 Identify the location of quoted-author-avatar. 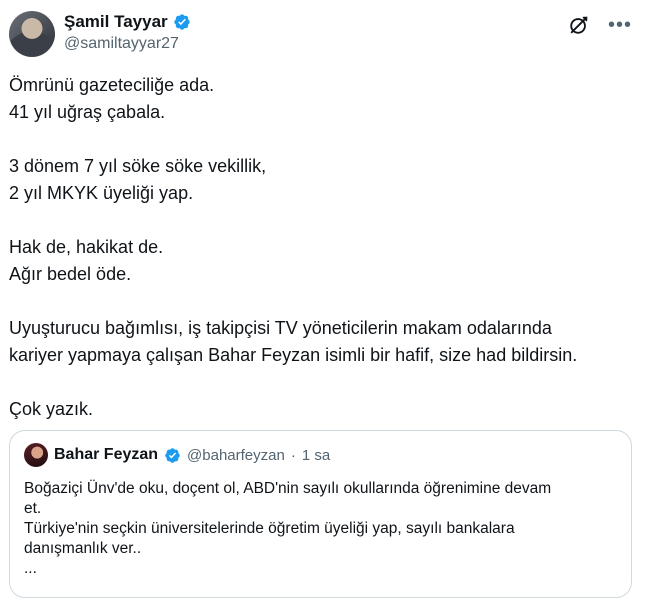
(36, 455).